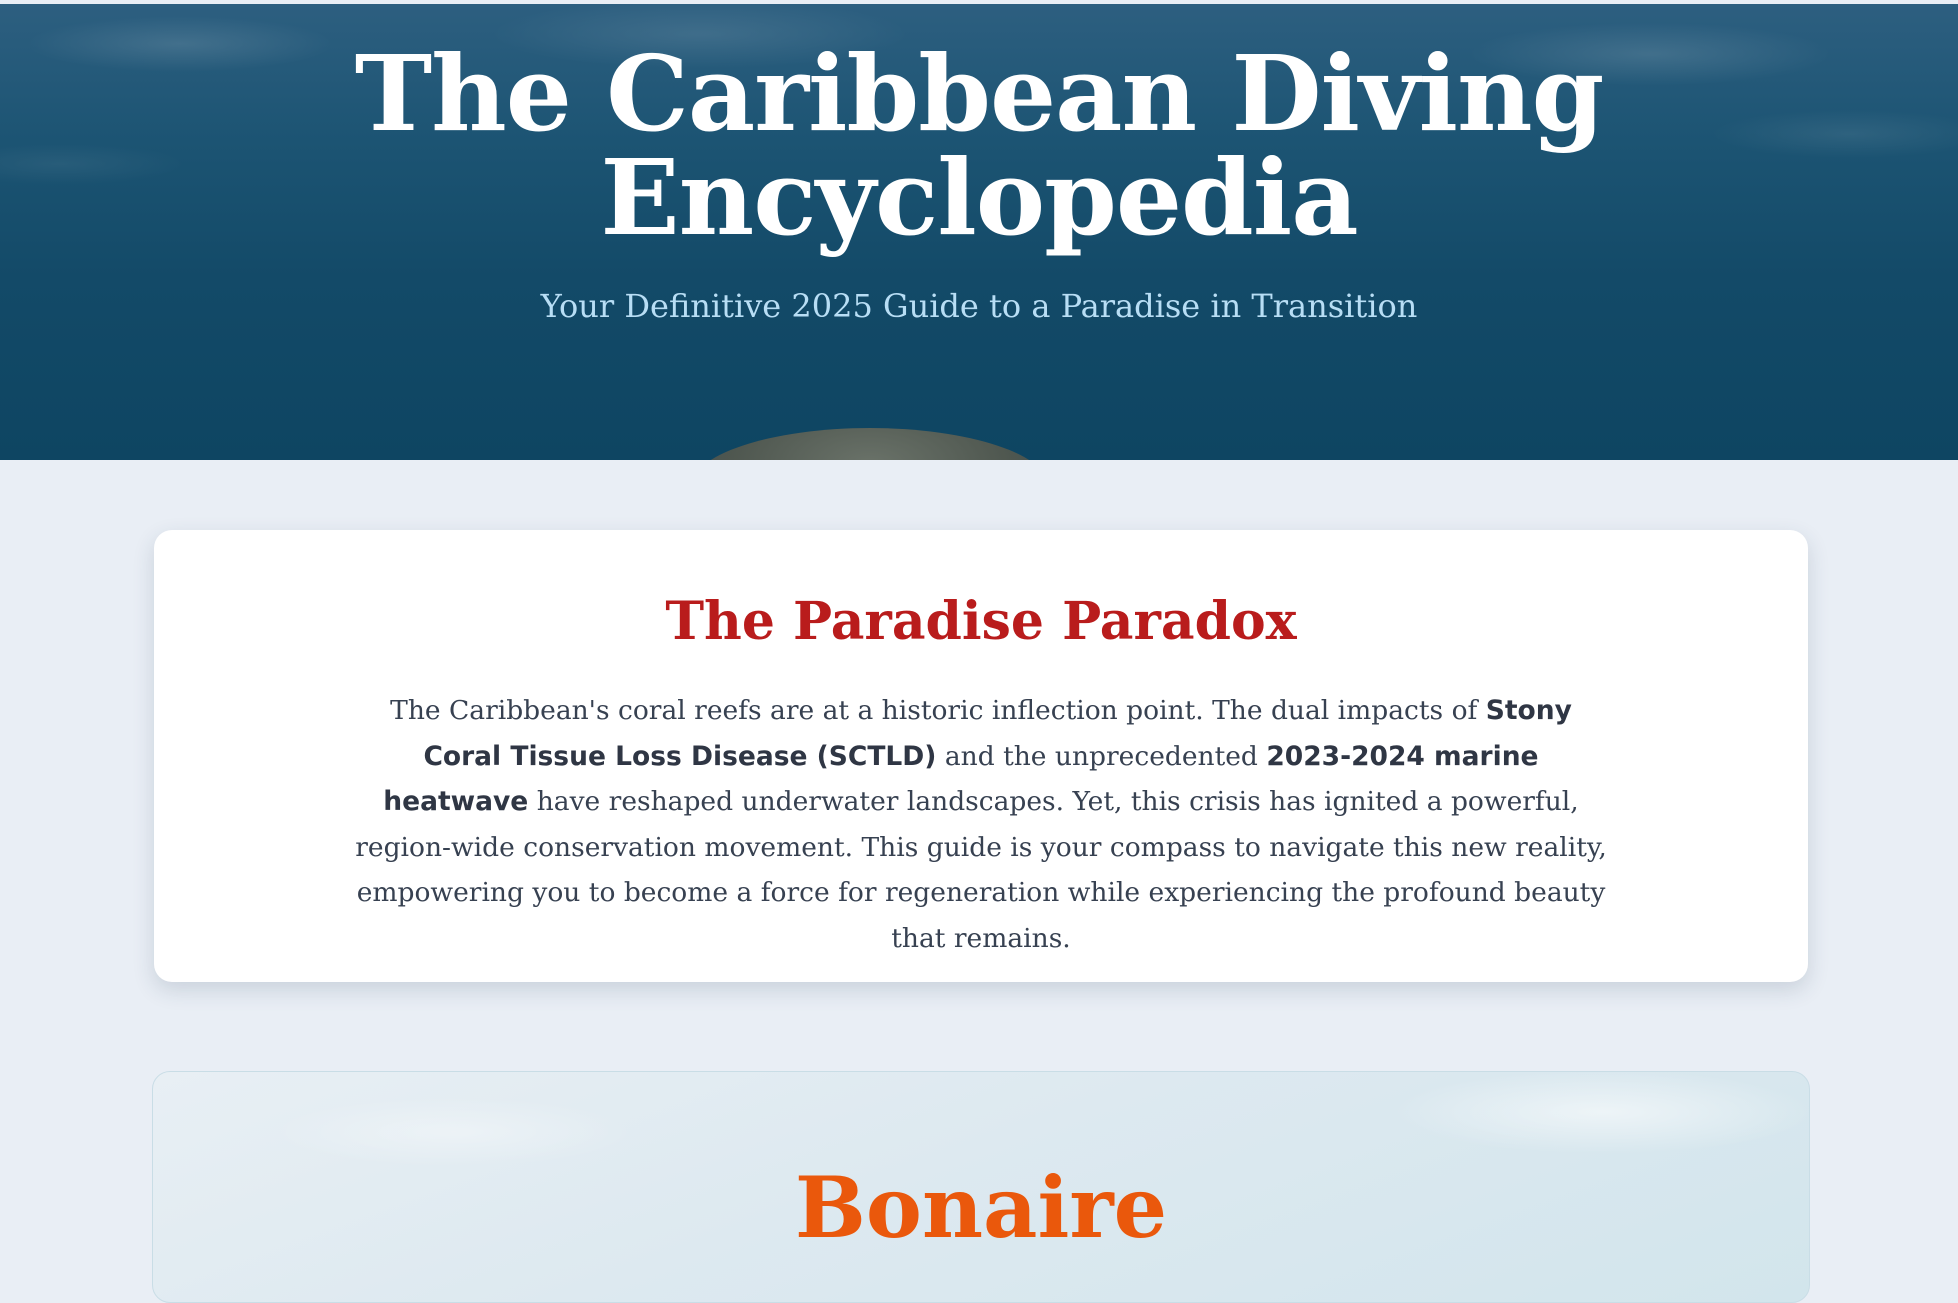 Image resolution: width=1958 pixels, height=1303 pixels. What do you see at coordinates (981, 621) in the screenshot?
I see `intro-title: The Paradise Paradox` at bounding box center [981, 621].